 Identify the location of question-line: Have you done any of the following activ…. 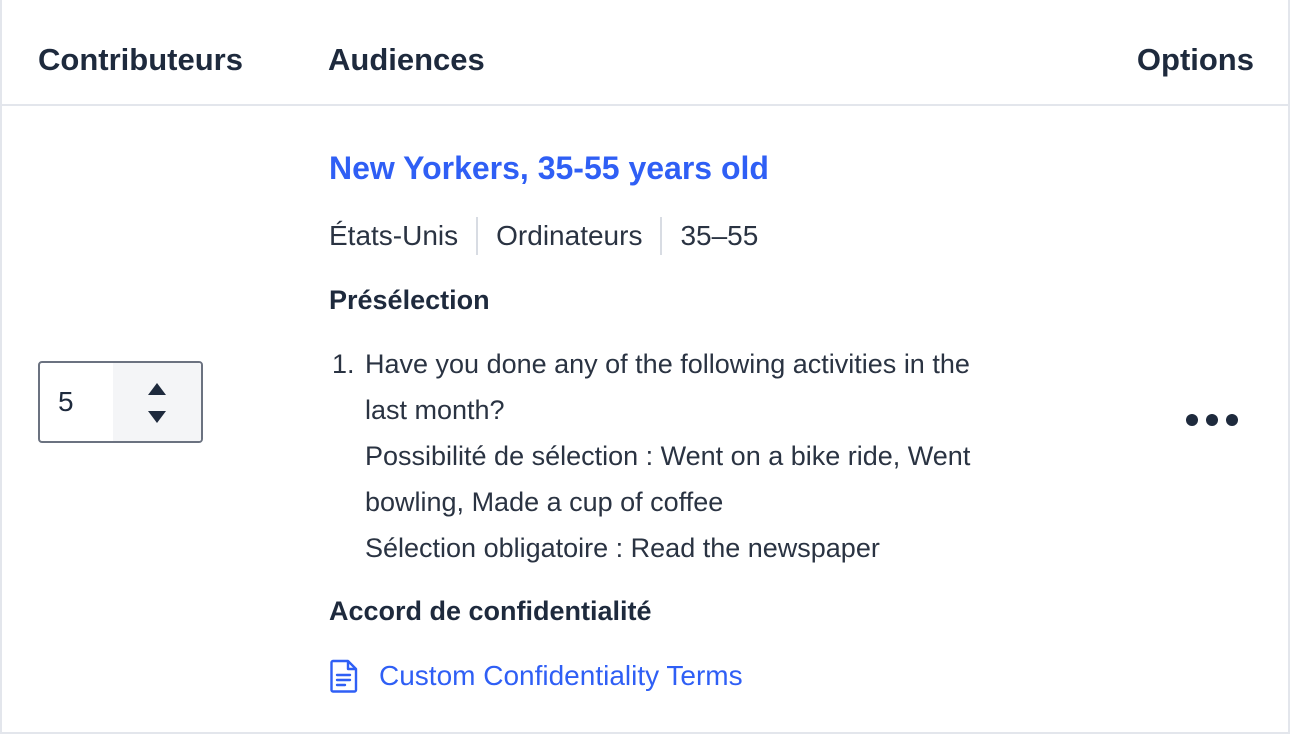
(667, 364).